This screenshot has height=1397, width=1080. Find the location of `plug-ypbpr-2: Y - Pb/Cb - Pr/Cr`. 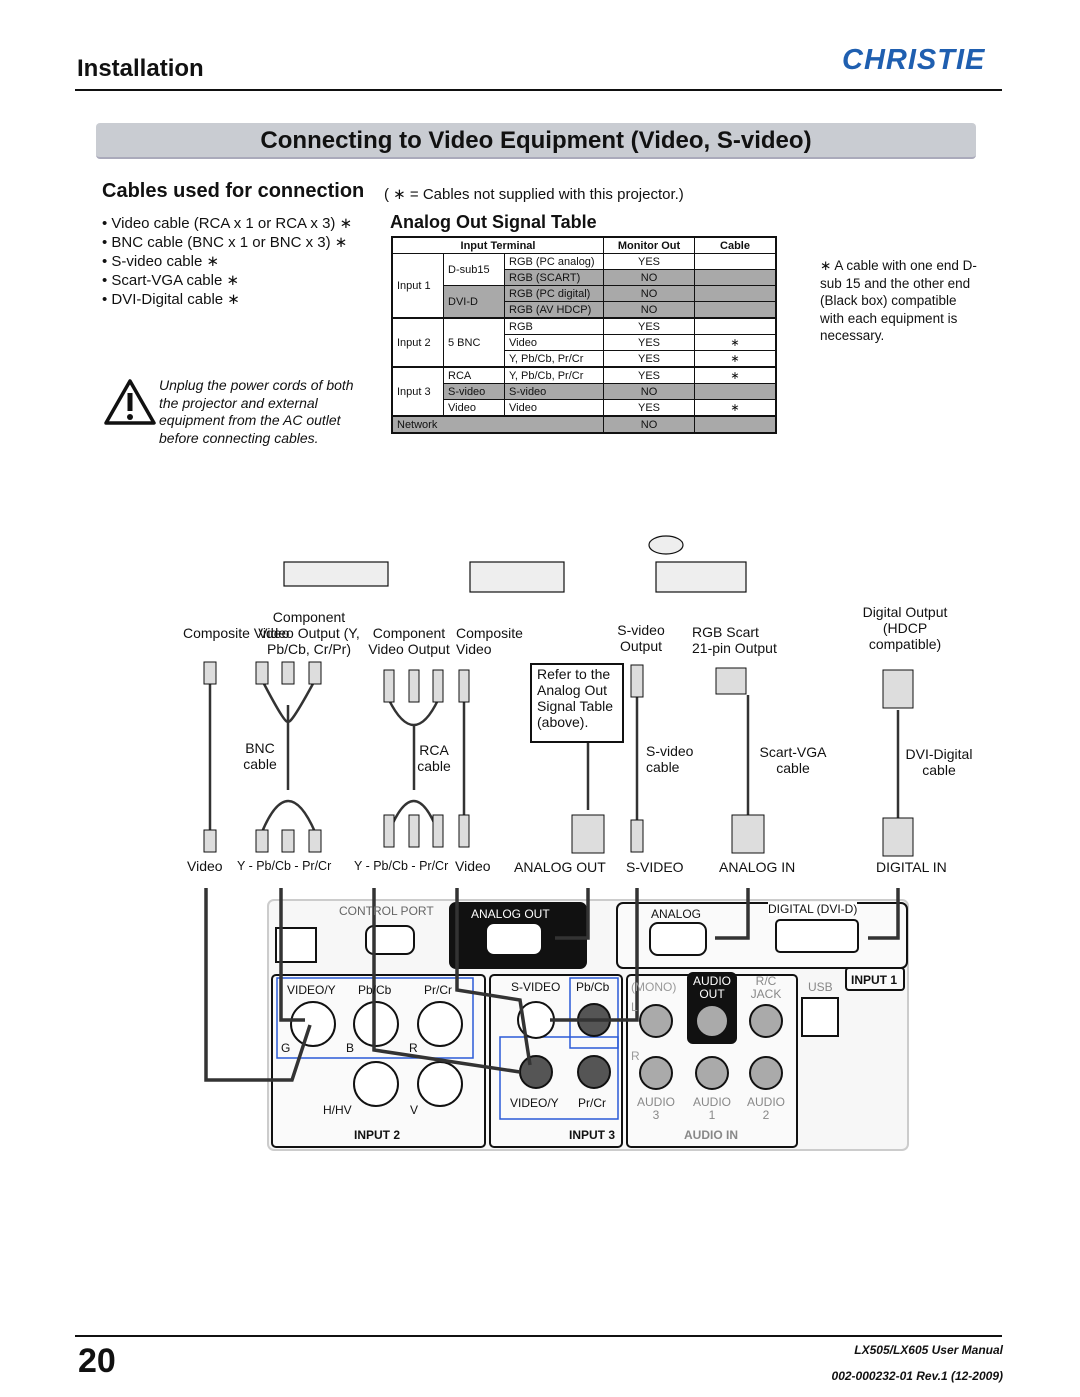

plug-ypbpr-2: Y - Pb/Cb - Pr/Cr is located at coordinates (401, 866).